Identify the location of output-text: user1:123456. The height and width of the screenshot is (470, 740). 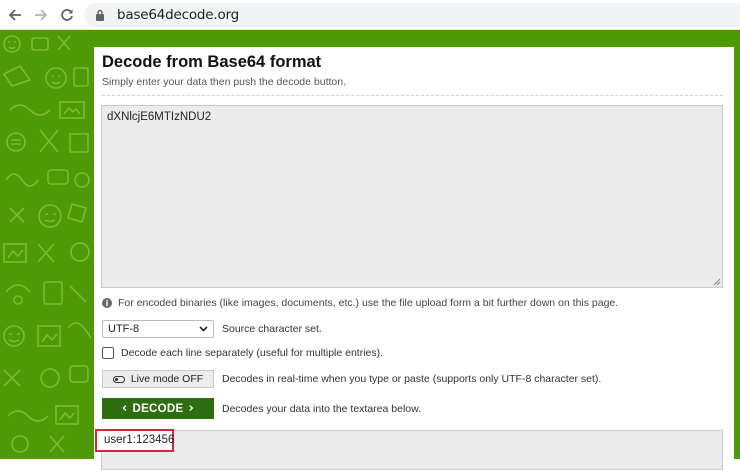
(139, 440).